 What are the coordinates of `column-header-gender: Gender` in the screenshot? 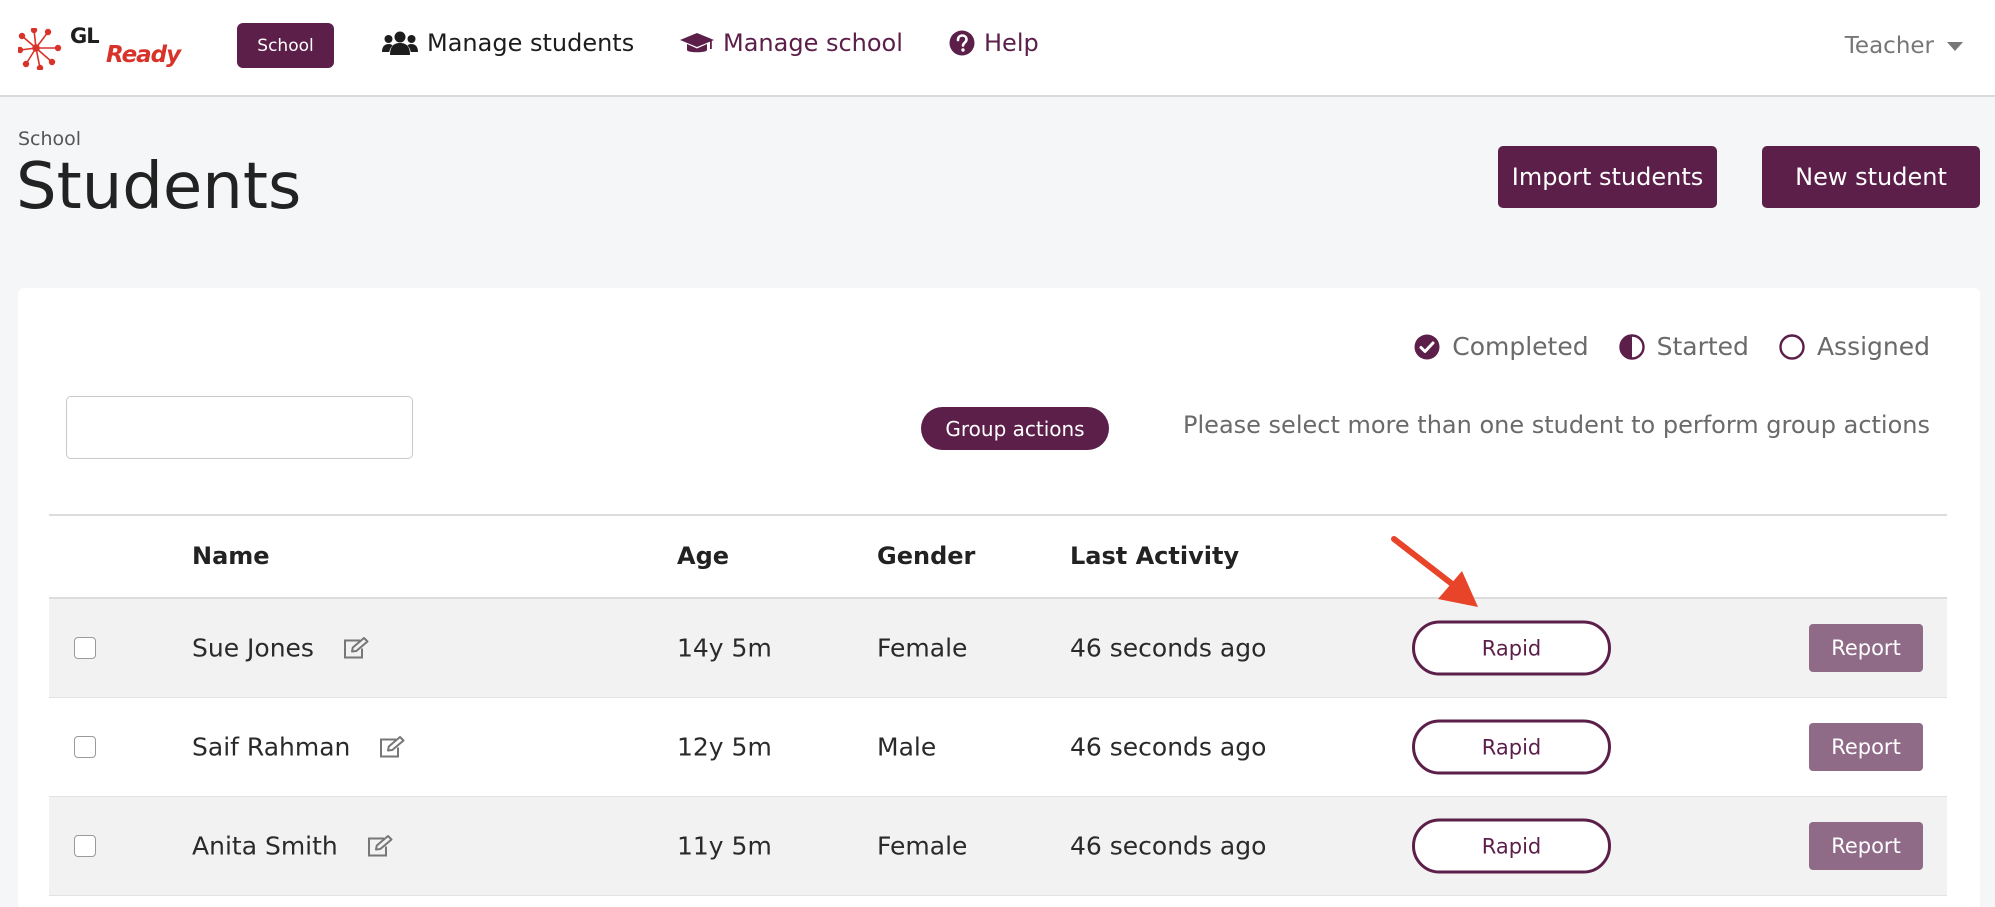 It's located at (926, 556).